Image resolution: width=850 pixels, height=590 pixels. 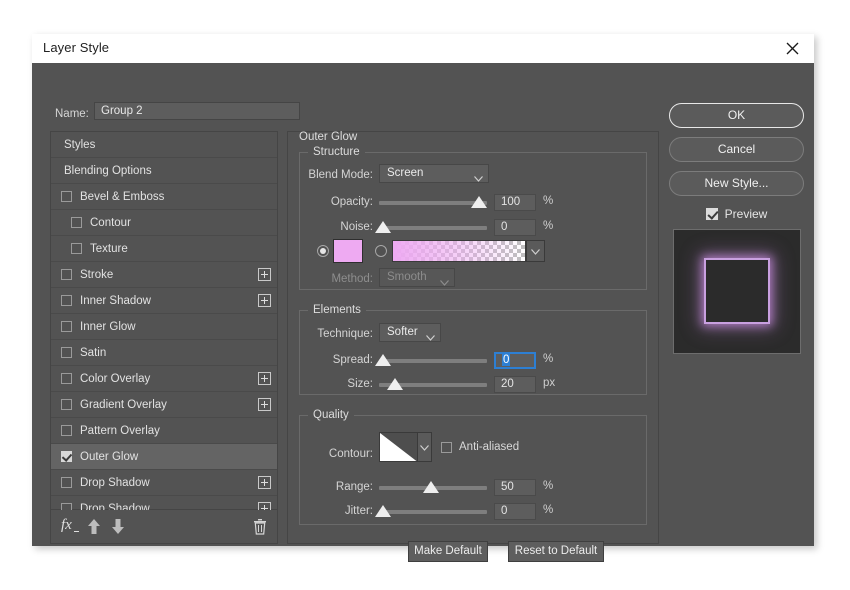 What do you see at coordinates (115, 300) in the screenshot?
I see `style-list-item-label: Inner Shadow` at bounding box center [115, 300].